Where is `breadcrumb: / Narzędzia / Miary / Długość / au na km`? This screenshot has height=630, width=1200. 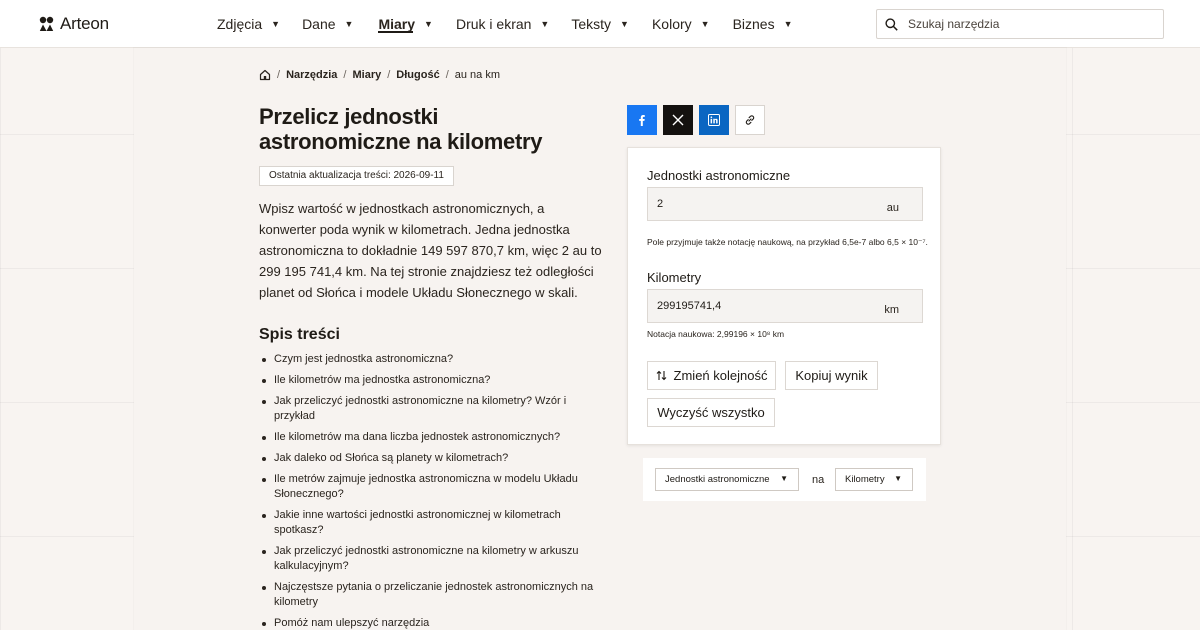 breadcrumb: / Narzędzia / Miary / Długość / au na km is located at coordinates (379, 75).